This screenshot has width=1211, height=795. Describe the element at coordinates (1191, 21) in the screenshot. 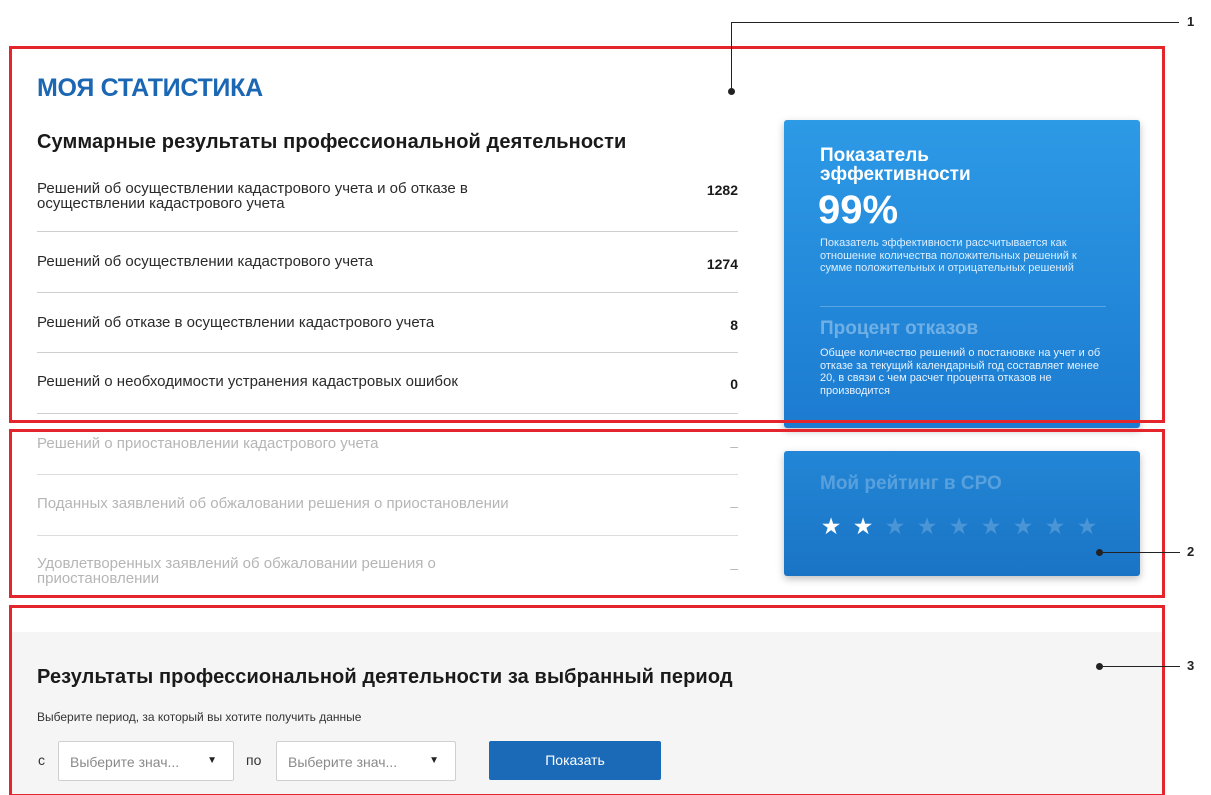

I see `callout-number: 1` at that location.